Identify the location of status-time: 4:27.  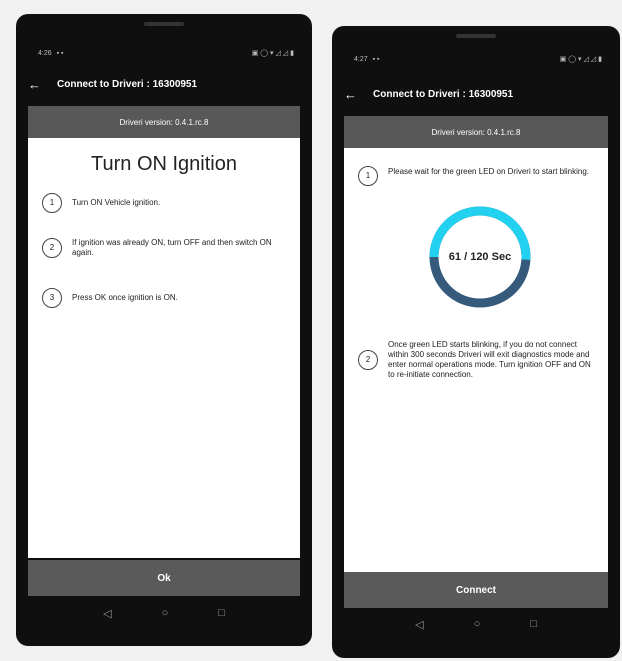
(361, 59).